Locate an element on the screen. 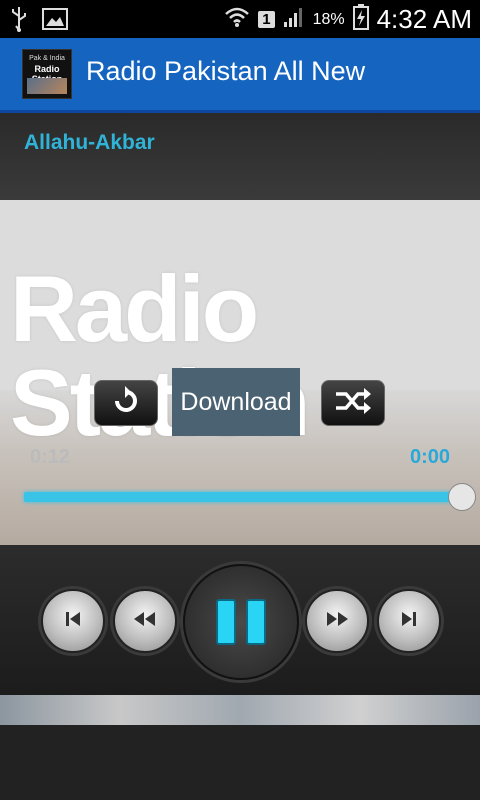  battery-percent: 18% is located at coordinates (328, 19).